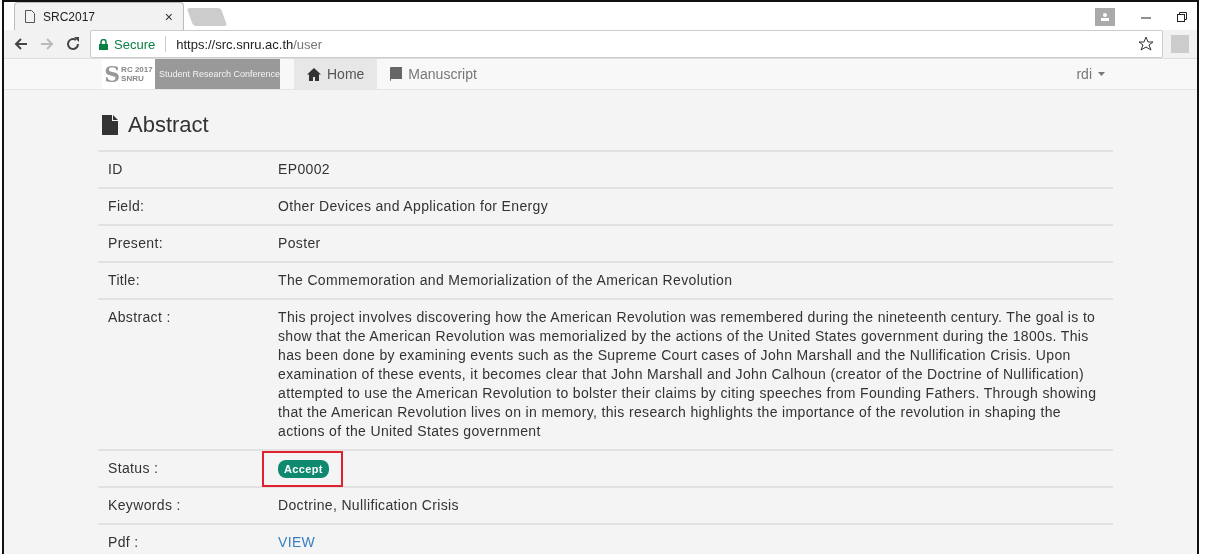 The height and width of the screenshot is (554, 1207). What do you see at coordinates (140, 317) in the screenshot?
I see `field-label: Abstract :` at bounding box center [140, 317].